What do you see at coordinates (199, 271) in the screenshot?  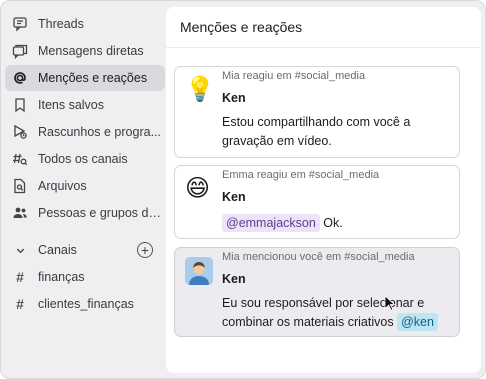 I see `avatar` at bounding box center [199, 271].